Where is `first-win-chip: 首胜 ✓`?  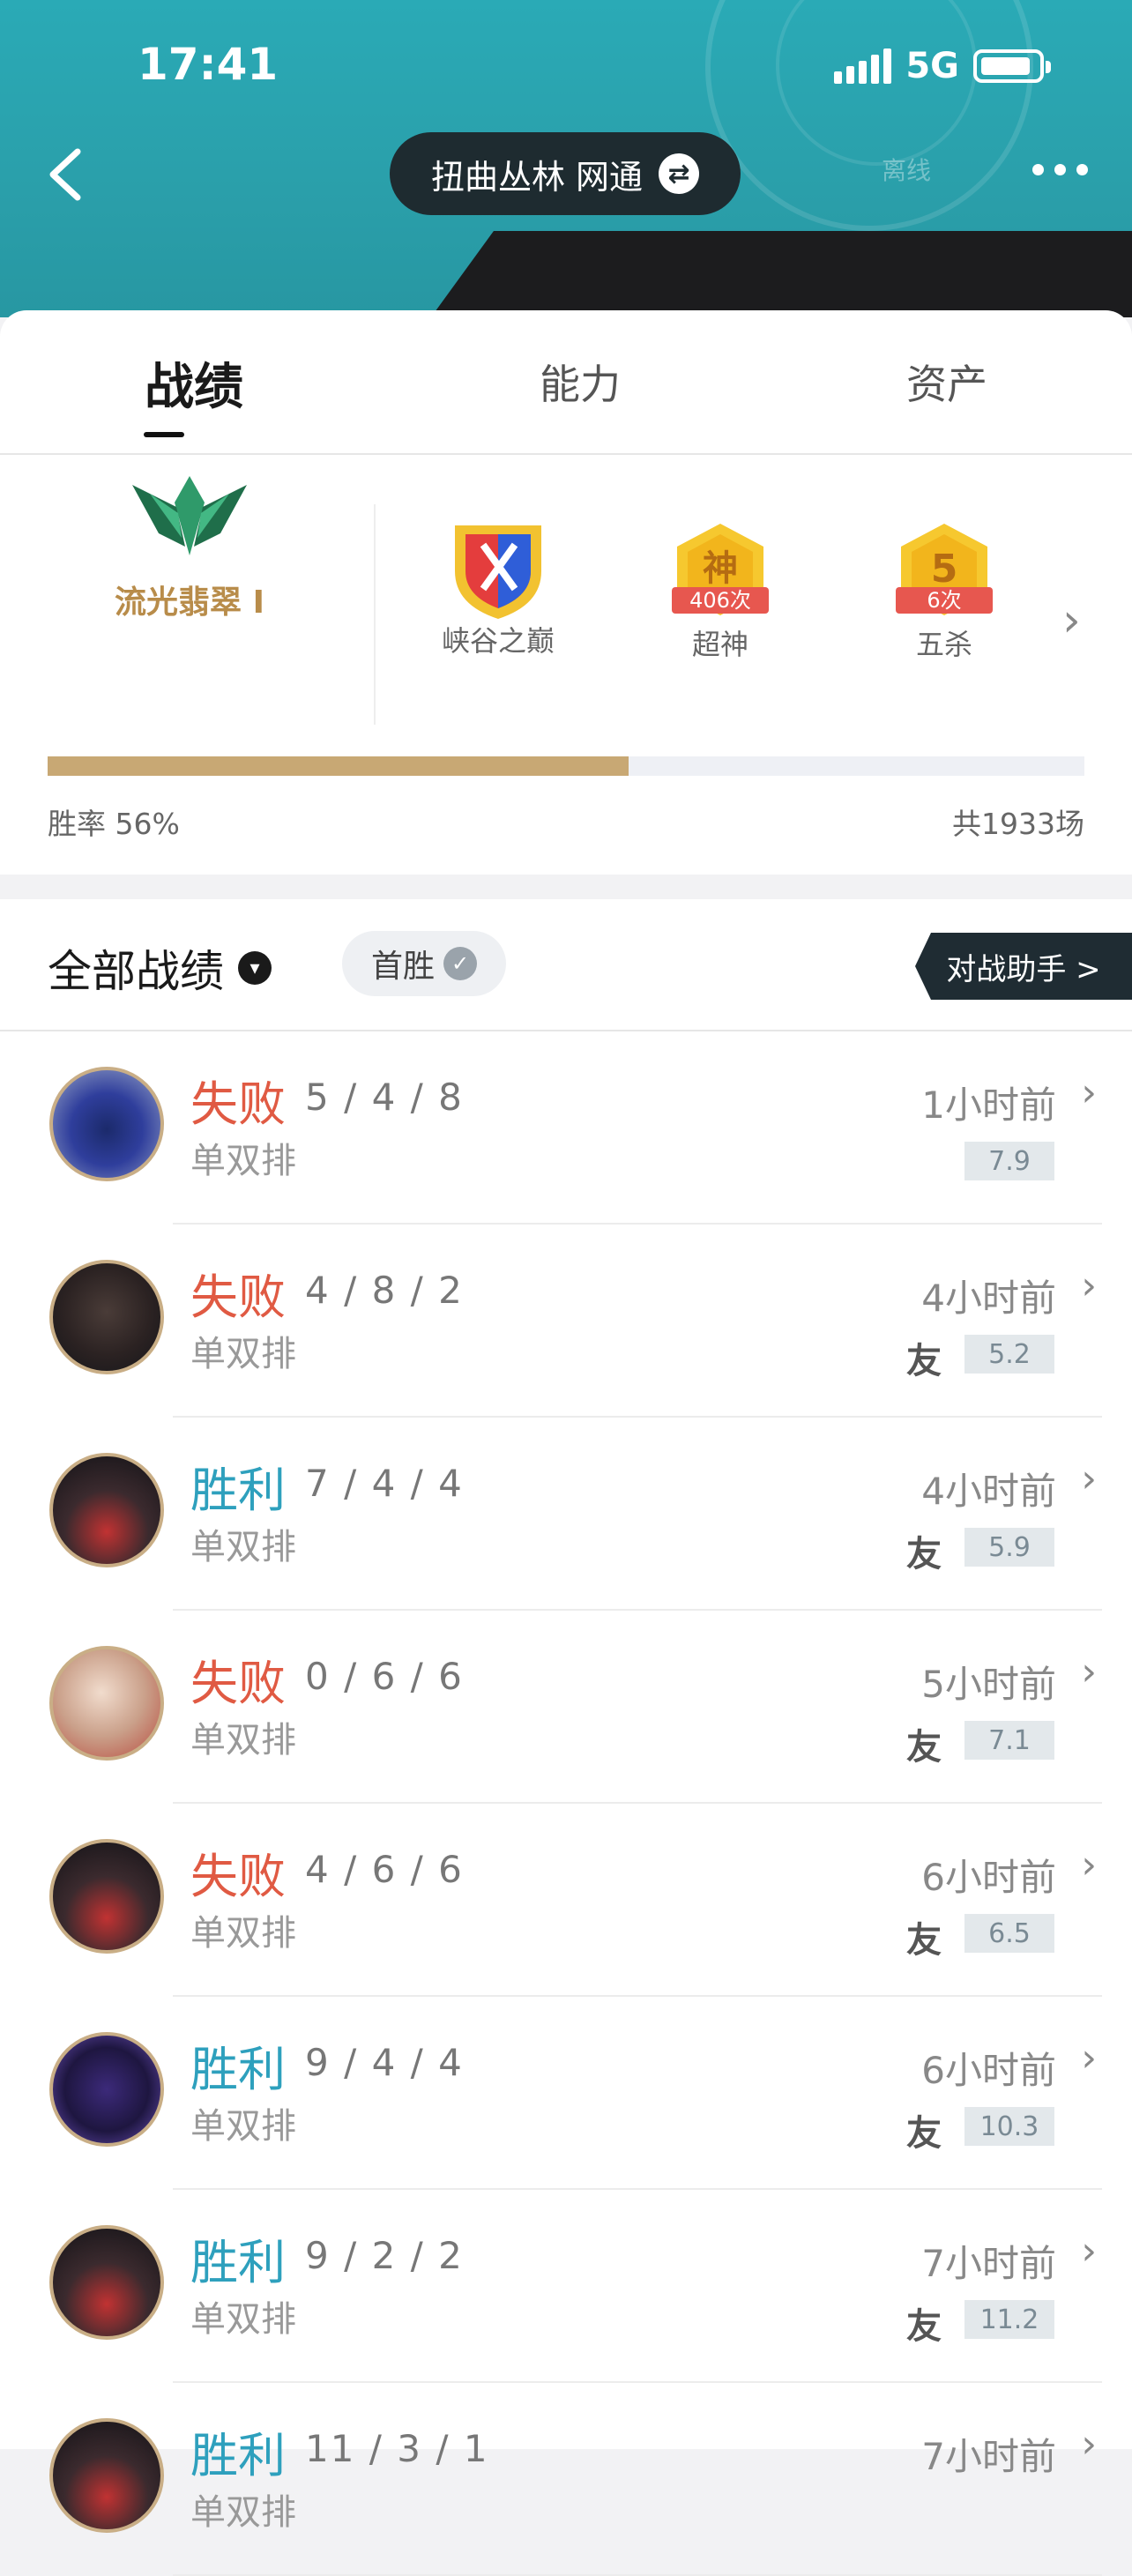
first-win-chip: 首胜 ✓ is located at coordinates (424, 963).